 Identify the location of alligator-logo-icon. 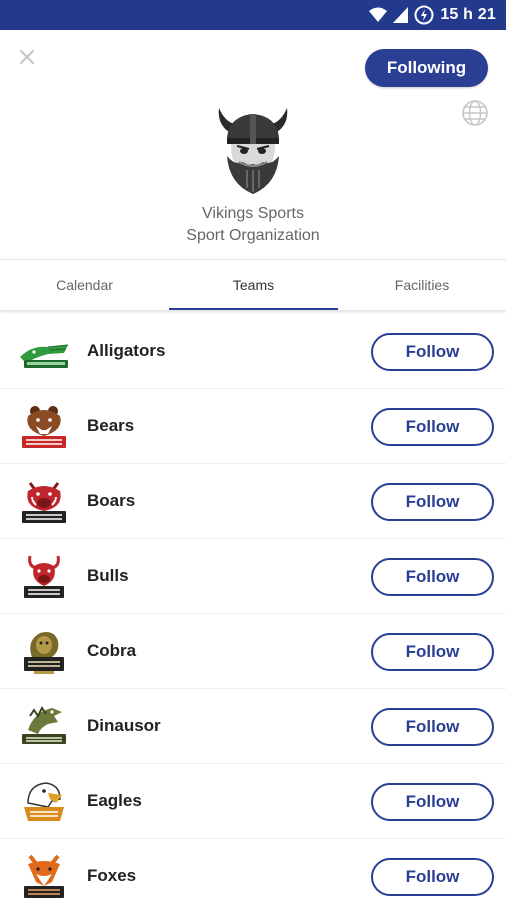
(44, 356).